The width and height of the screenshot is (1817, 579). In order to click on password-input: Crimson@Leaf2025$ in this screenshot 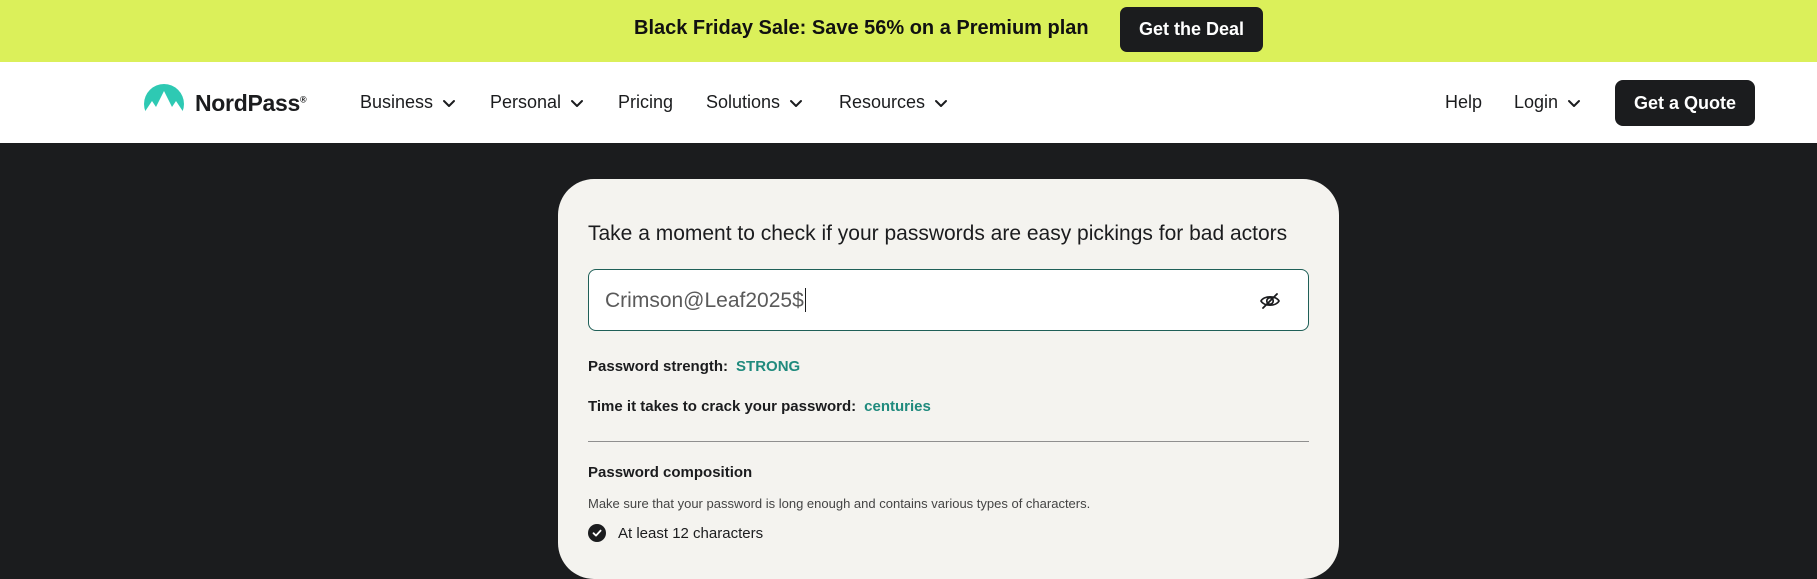, I will do `click(948, 300)`.